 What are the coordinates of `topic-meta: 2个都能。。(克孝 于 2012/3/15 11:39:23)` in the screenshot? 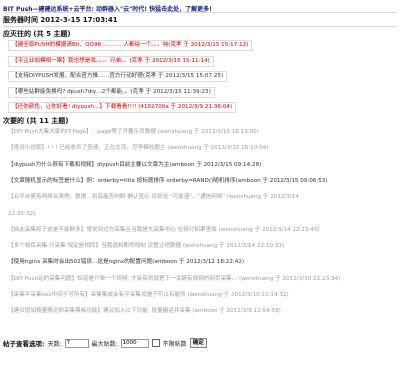 It's located at (156, 91).